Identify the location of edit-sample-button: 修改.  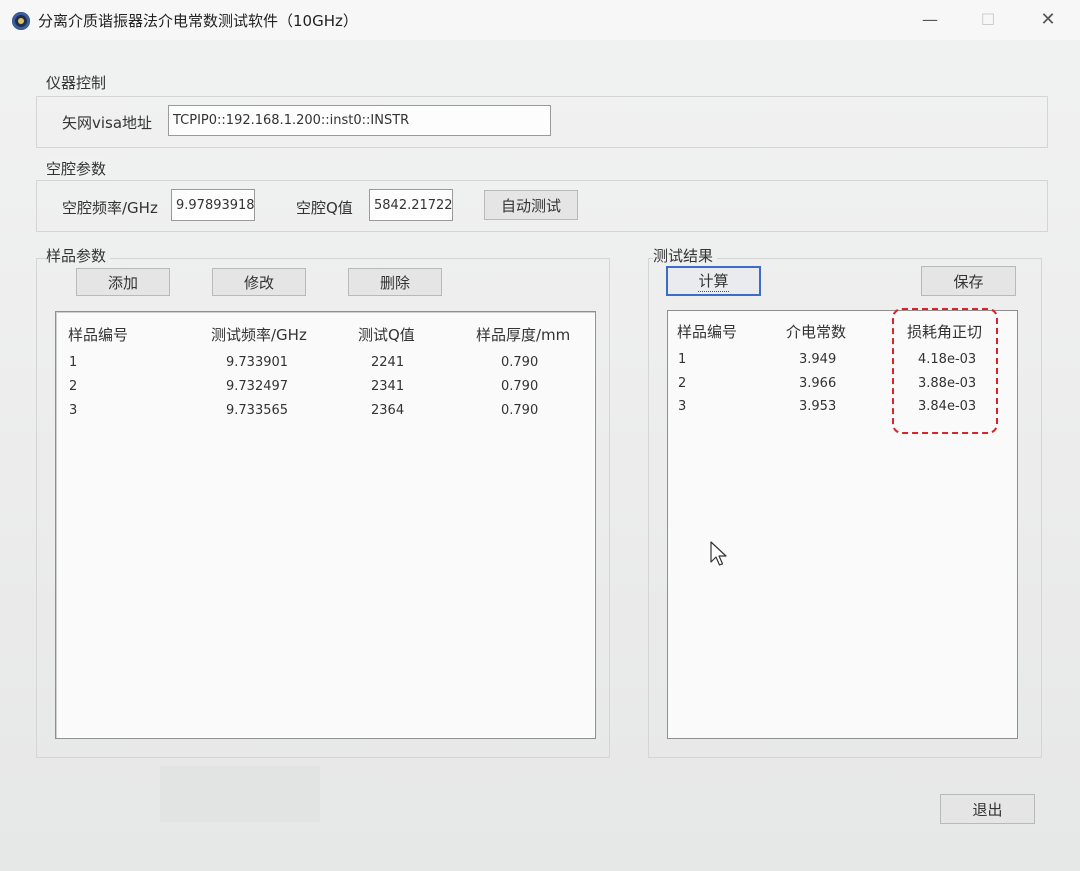
(259, 282).